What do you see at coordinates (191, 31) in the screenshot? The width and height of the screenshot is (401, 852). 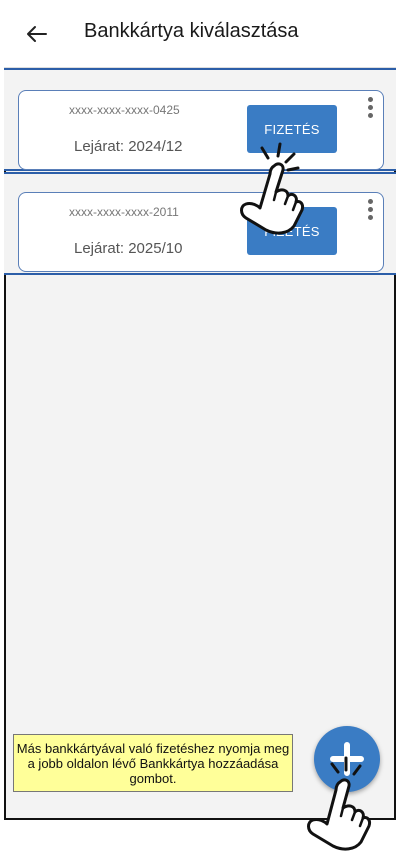 I see `page-title: Bankkártya kiválasztása` at bounding box center [191, 31].